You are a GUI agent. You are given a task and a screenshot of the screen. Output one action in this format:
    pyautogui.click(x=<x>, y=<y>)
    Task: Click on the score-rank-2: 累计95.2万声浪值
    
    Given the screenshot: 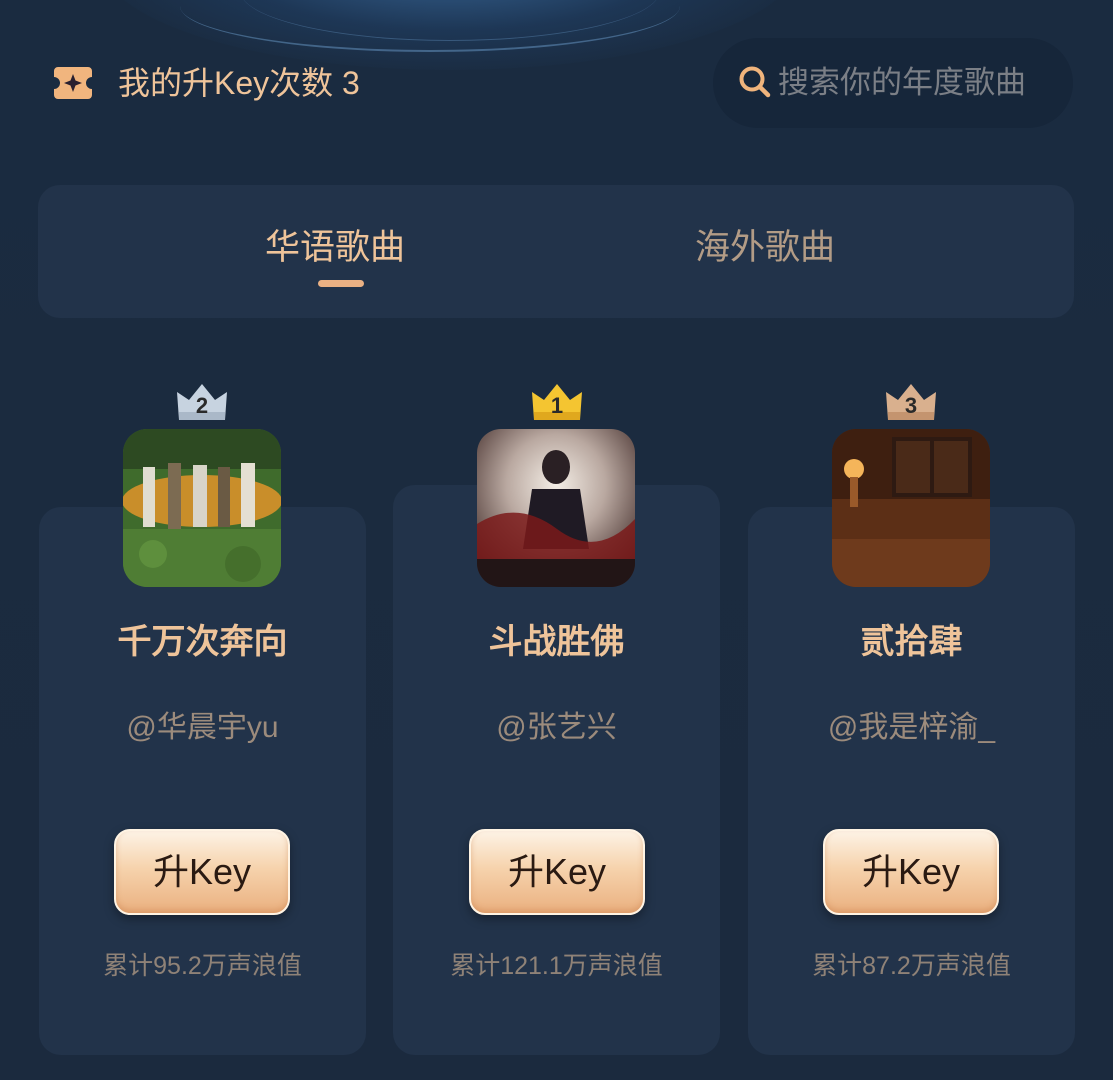 What is the action you would take?
    pyautogui.click(x=202, y=966)
    